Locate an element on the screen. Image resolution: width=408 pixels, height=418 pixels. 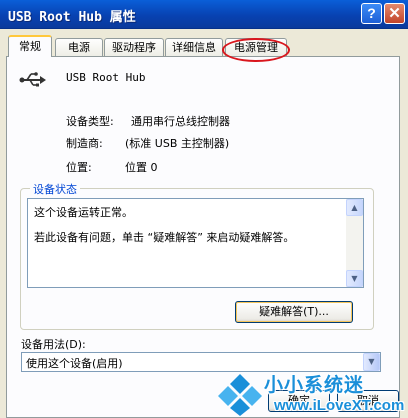
device-type-label: 设备类型: is located at coordinates (90, 121).